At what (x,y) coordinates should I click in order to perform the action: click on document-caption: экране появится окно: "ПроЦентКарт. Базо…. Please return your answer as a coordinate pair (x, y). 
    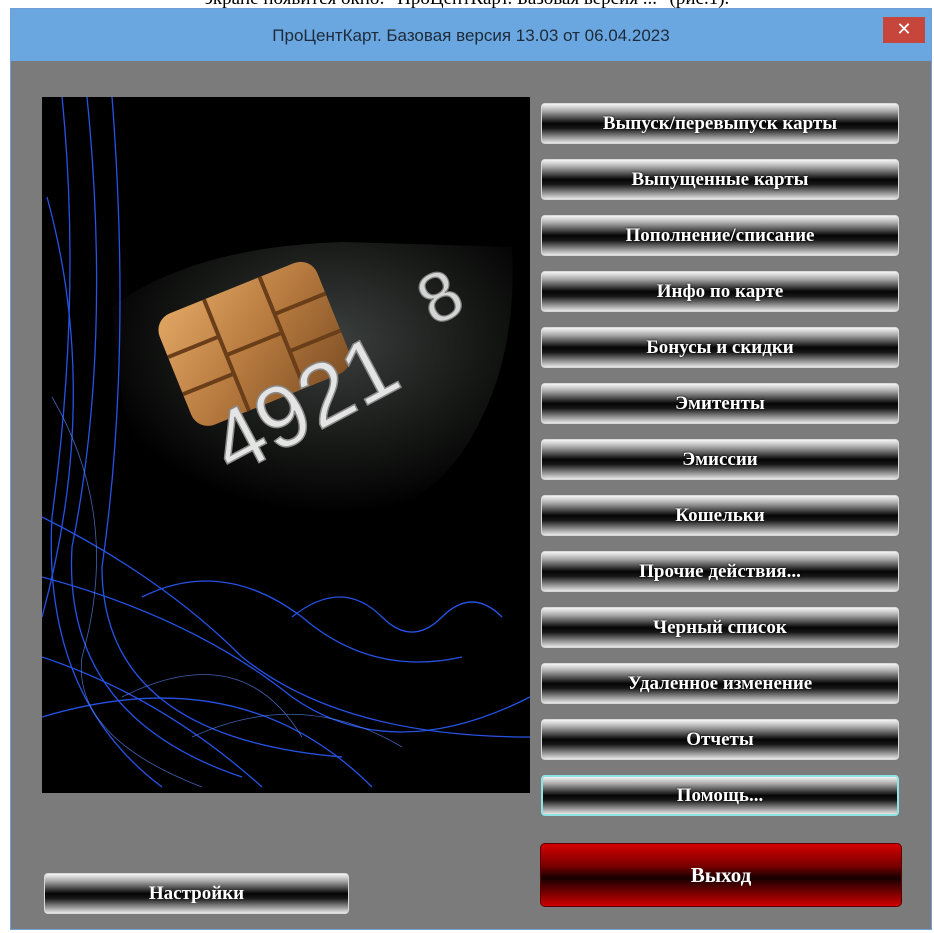
    Looking at the image, I should click on (467, 4).